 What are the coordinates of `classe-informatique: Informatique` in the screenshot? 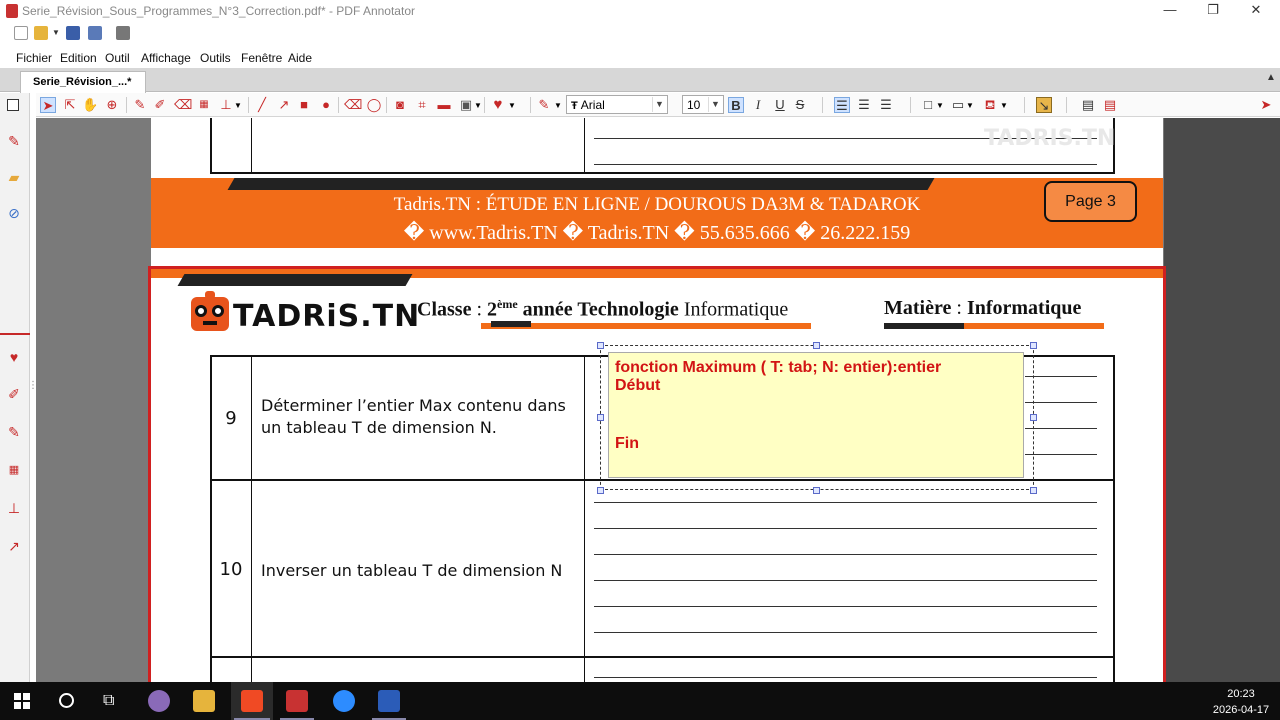 It's located at (733, 309).